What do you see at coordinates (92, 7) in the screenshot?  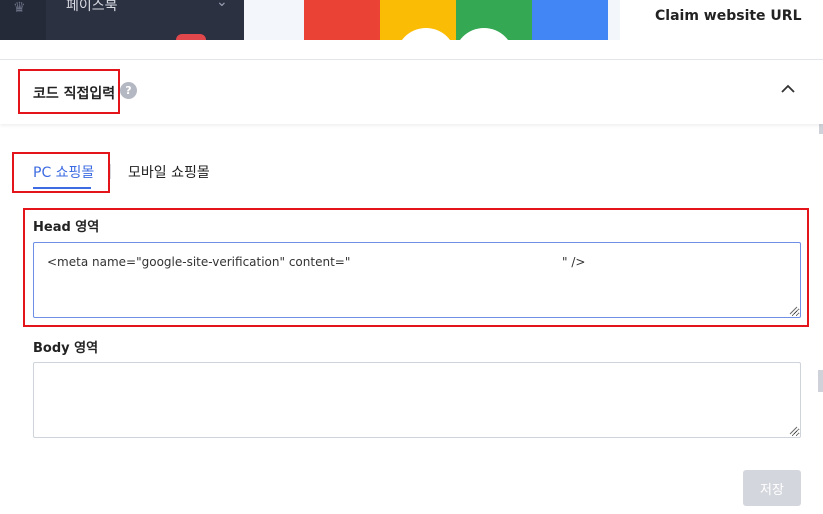 I see `sidebar-item-facebook: 페이스북` at bounding box center [92, 7].